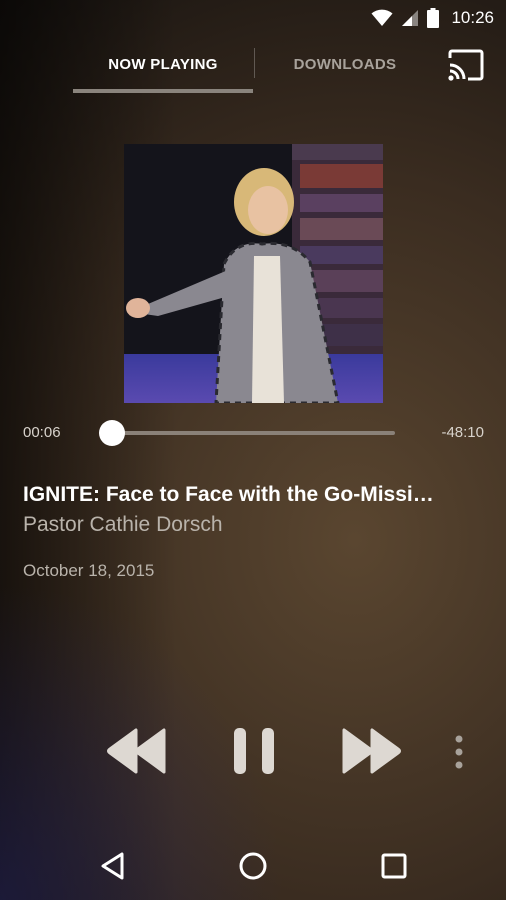 The width and height of the screenshot is (506, 900). I want to click on home-button, so click(253, 866).